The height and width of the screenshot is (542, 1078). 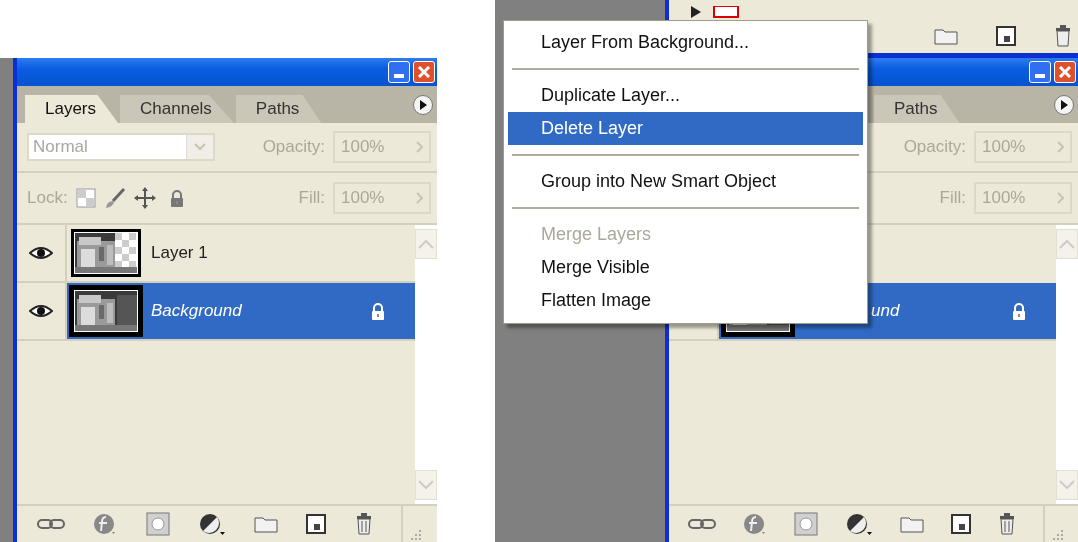 What do you see at coordinates (685, 181) in the screenshot?
I see `menu-item: Group into New Smart Object` at bounding box center [685, 181].